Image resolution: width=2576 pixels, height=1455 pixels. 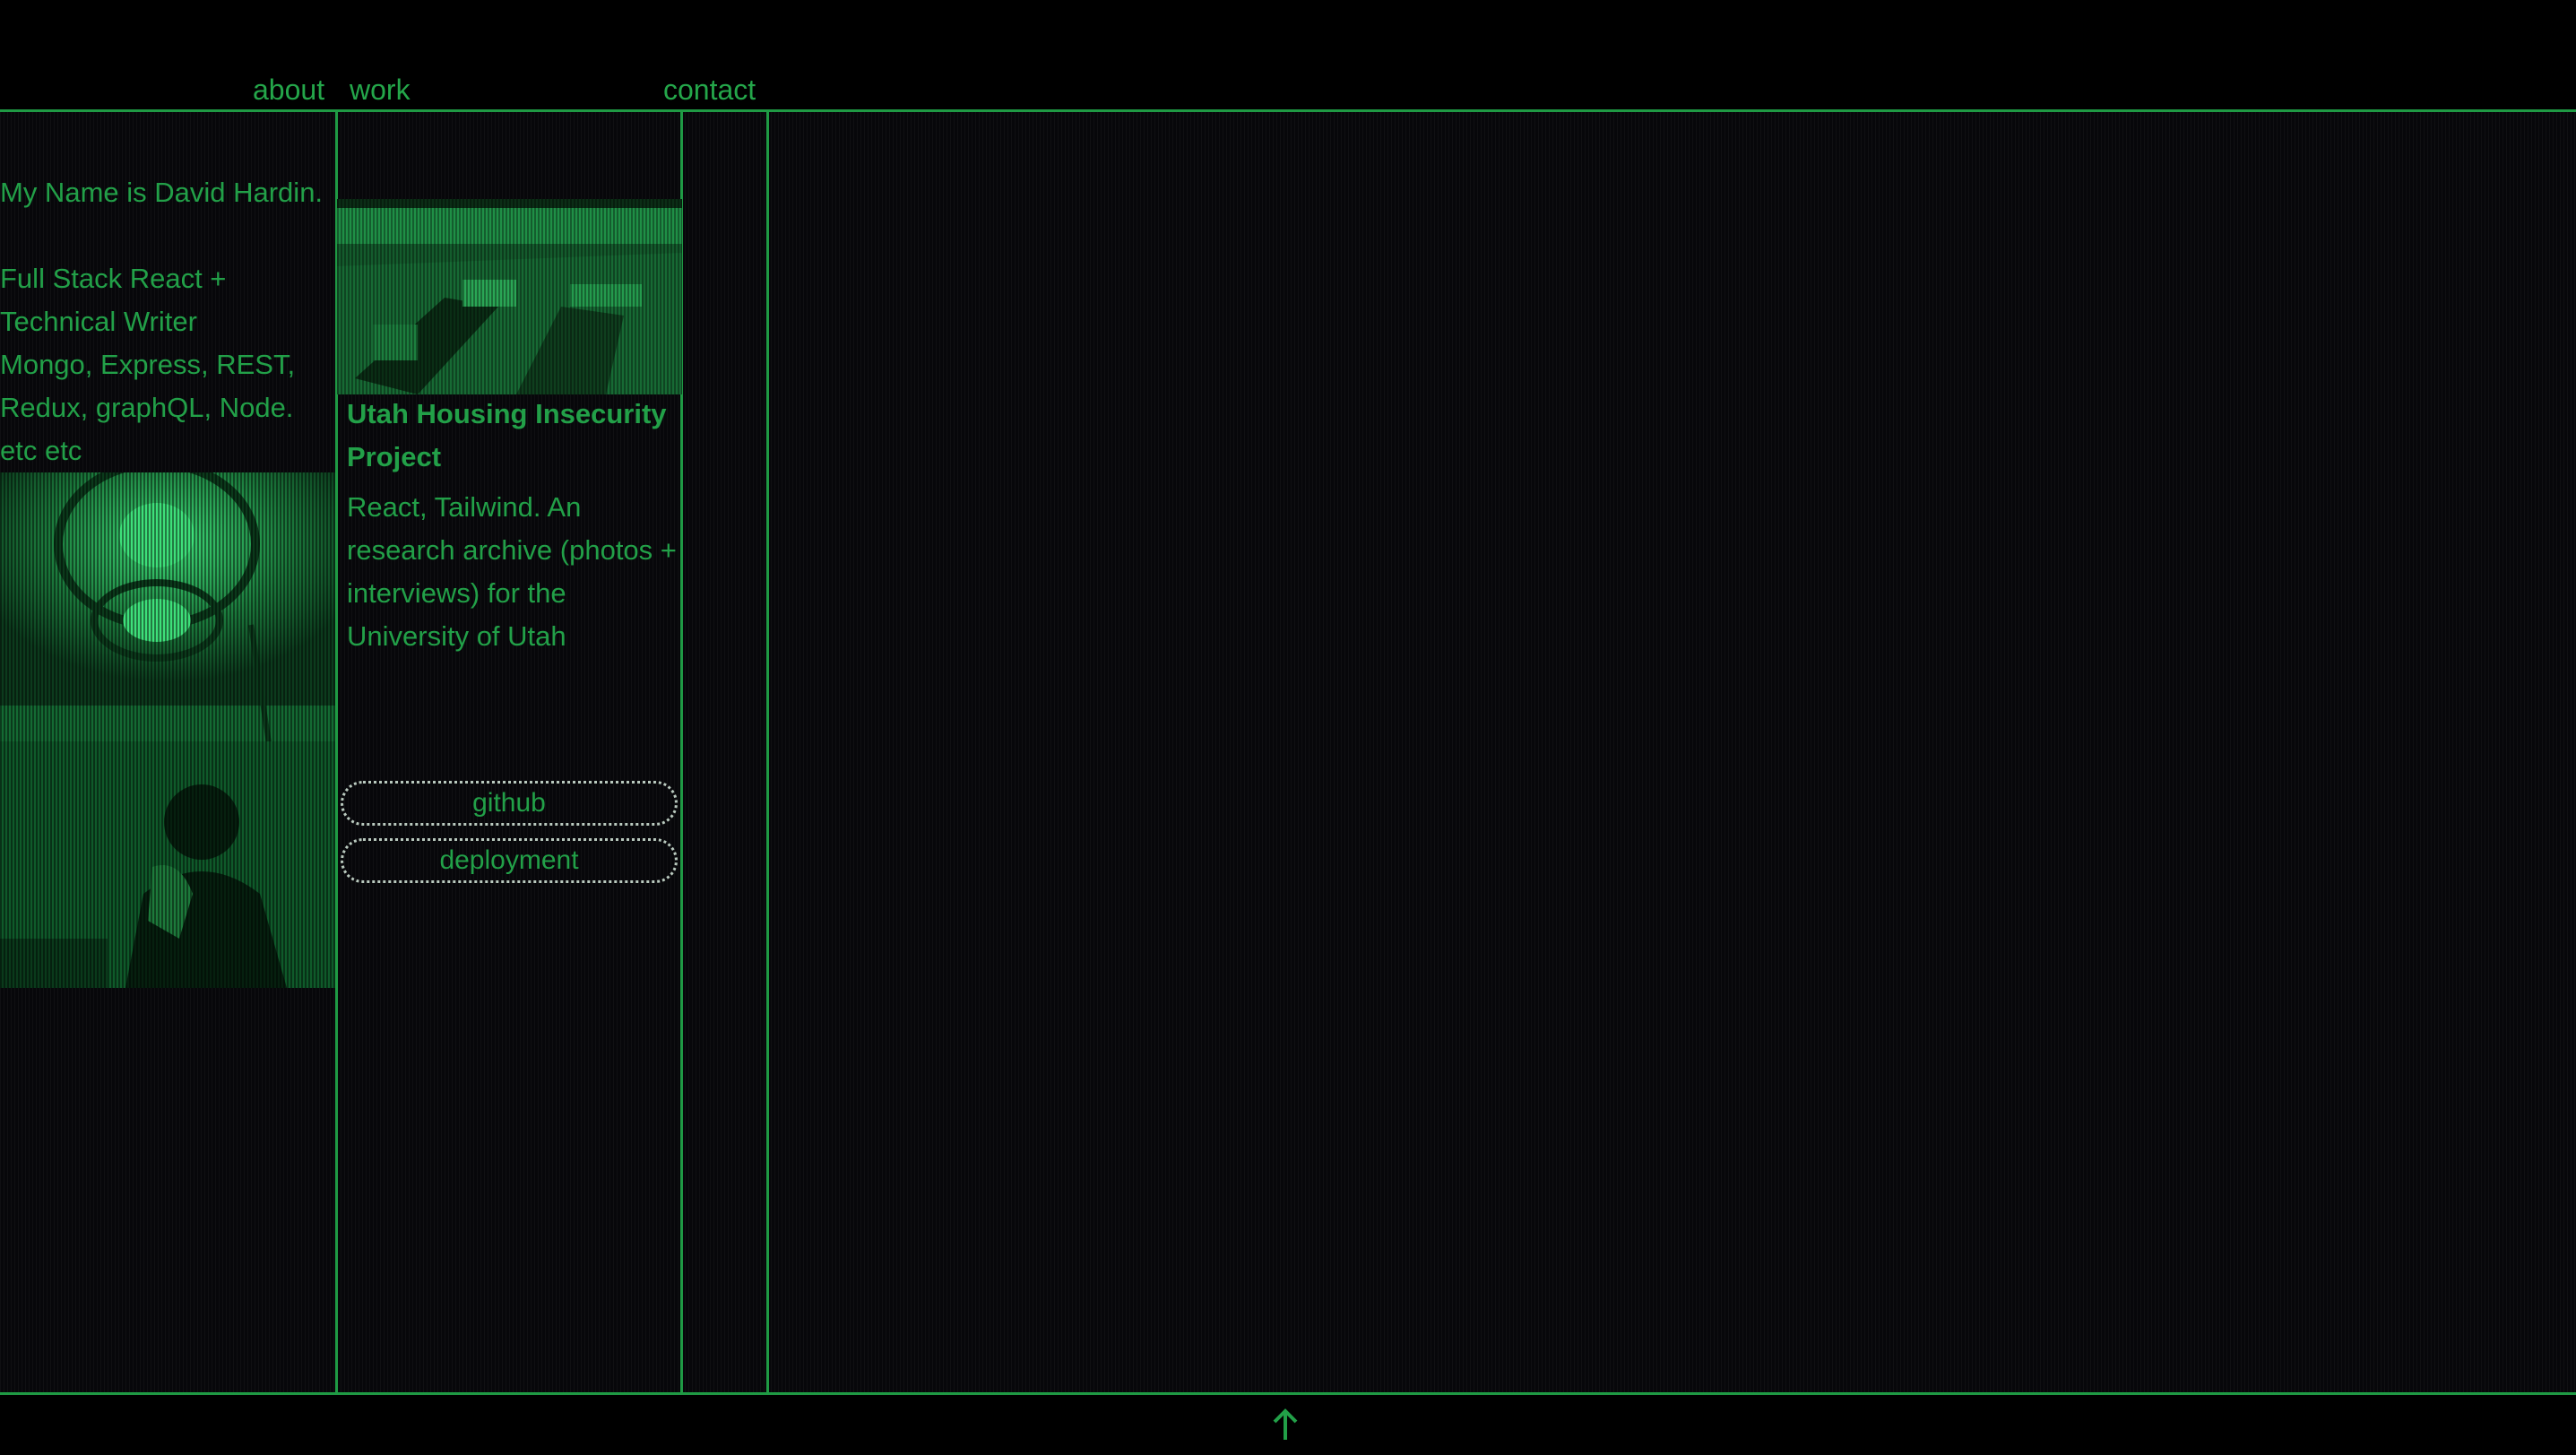 What do you see at coordinates (509, 297) in the screenshot?
I see `project-thumbnail` at bounding box center [509, 297].